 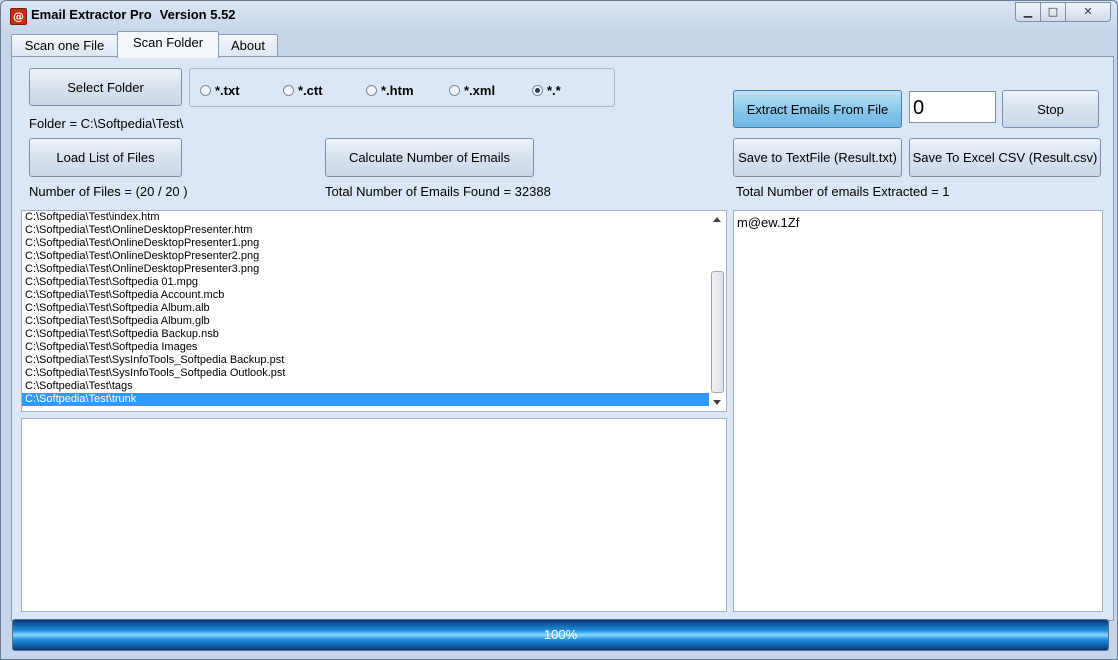 I want to click on file-list-scrollbar, so click(x=717, y=311).